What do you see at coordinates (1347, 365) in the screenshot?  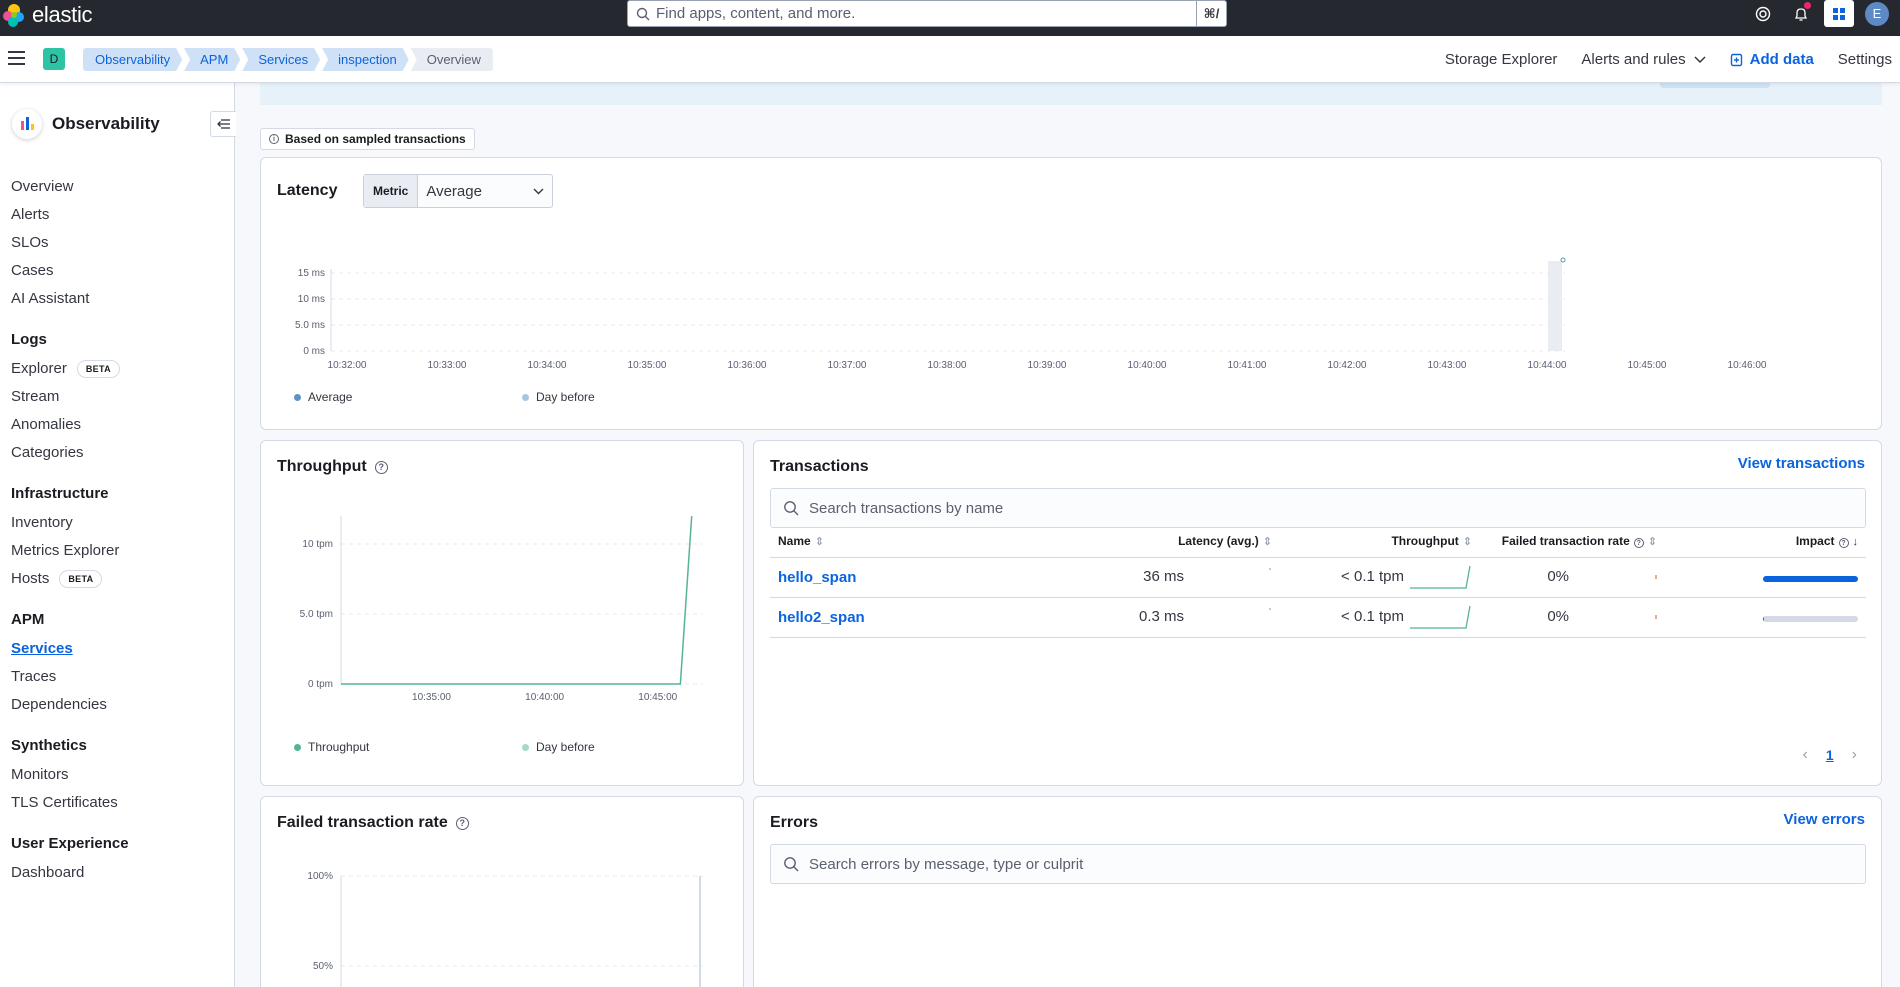 I see `x-tick-label: 10:42:00` at bounding box center [1347, 365].